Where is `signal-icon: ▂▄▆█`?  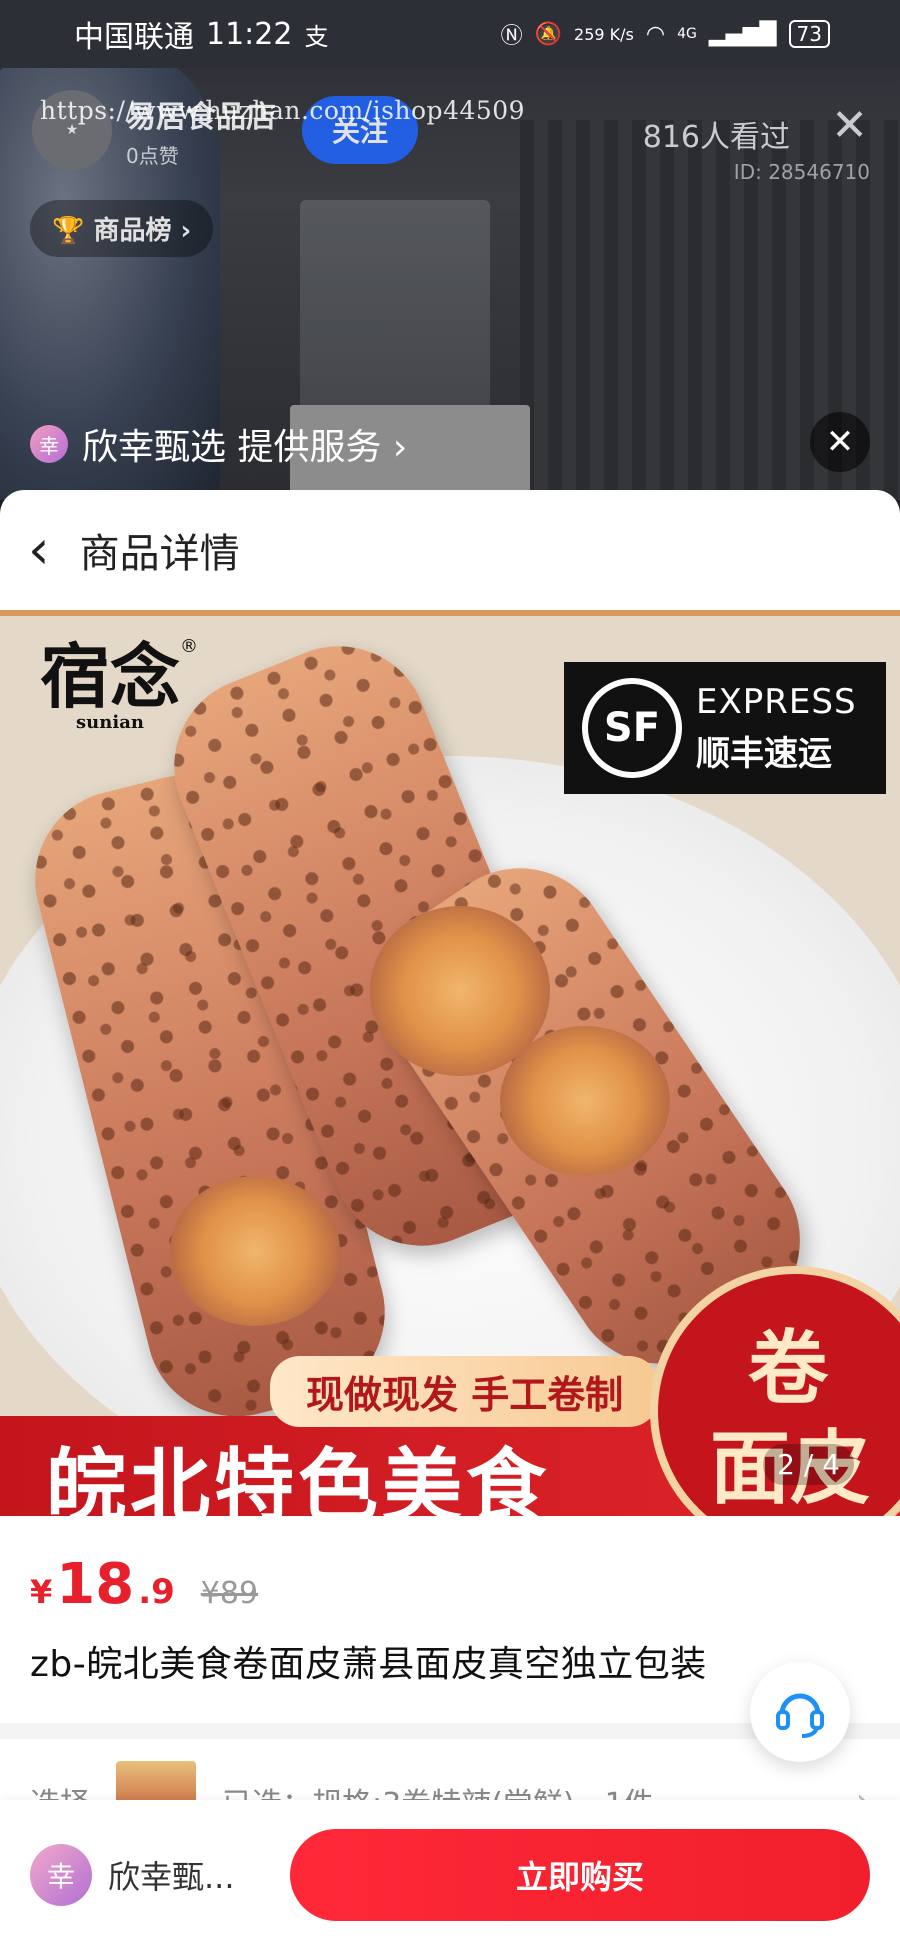
signal-icon: ▂▄▆█ is located at coordinates (742, 34).